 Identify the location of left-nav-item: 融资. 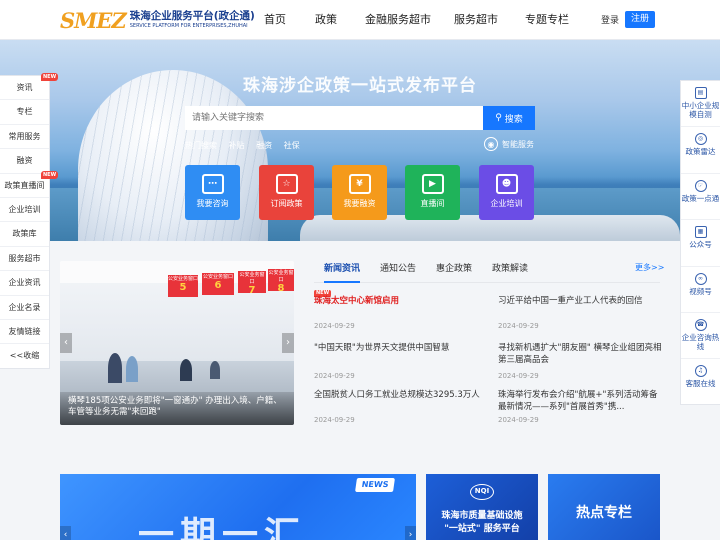
(24, 161).